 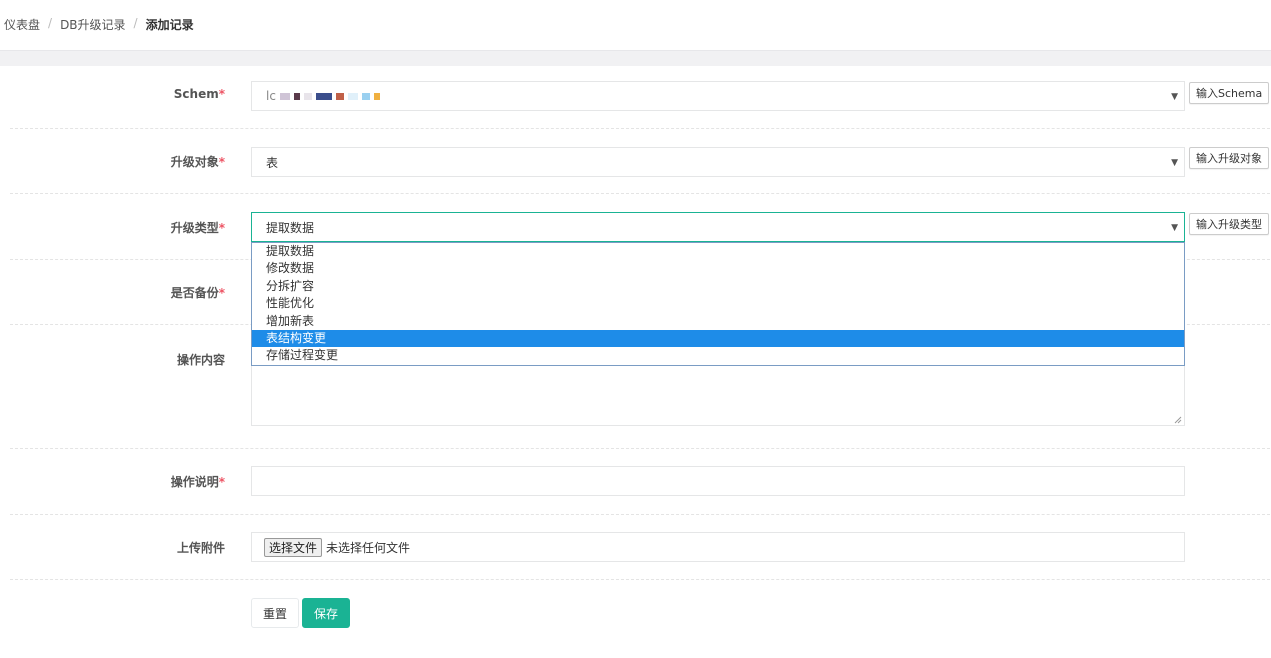 I want to click on backup-label: 是否备份*, so click(x=197, y=293).